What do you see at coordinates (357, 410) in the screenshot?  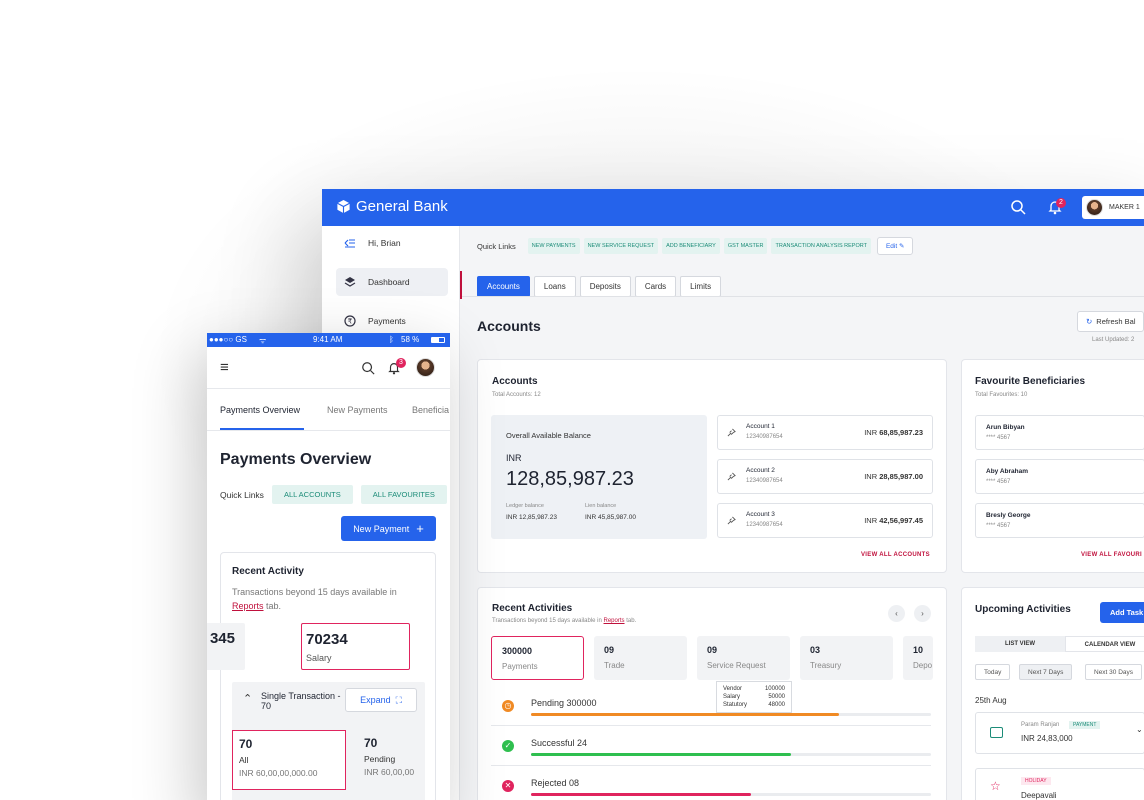 I see `tab-new-payments: New Payments` at bounding box center [357, 410].